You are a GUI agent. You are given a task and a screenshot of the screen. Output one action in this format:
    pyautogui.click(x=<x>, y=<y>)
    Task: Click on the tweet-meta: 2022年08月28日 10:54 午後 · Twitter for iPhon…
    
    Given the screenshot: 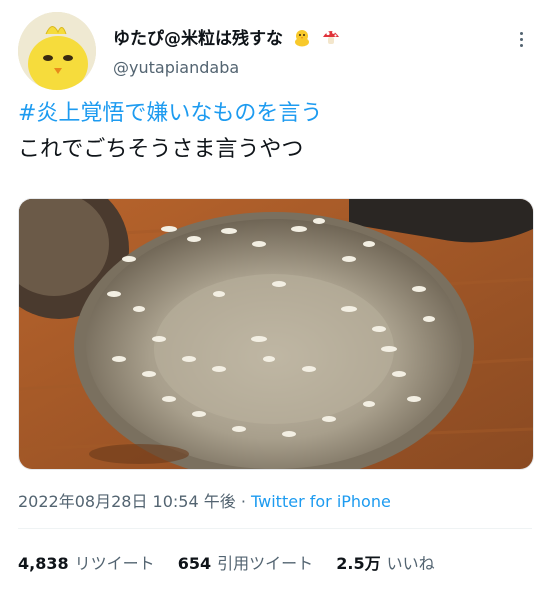 What is the action you would take?
    pyautogui.click(x=204, y=500)
    